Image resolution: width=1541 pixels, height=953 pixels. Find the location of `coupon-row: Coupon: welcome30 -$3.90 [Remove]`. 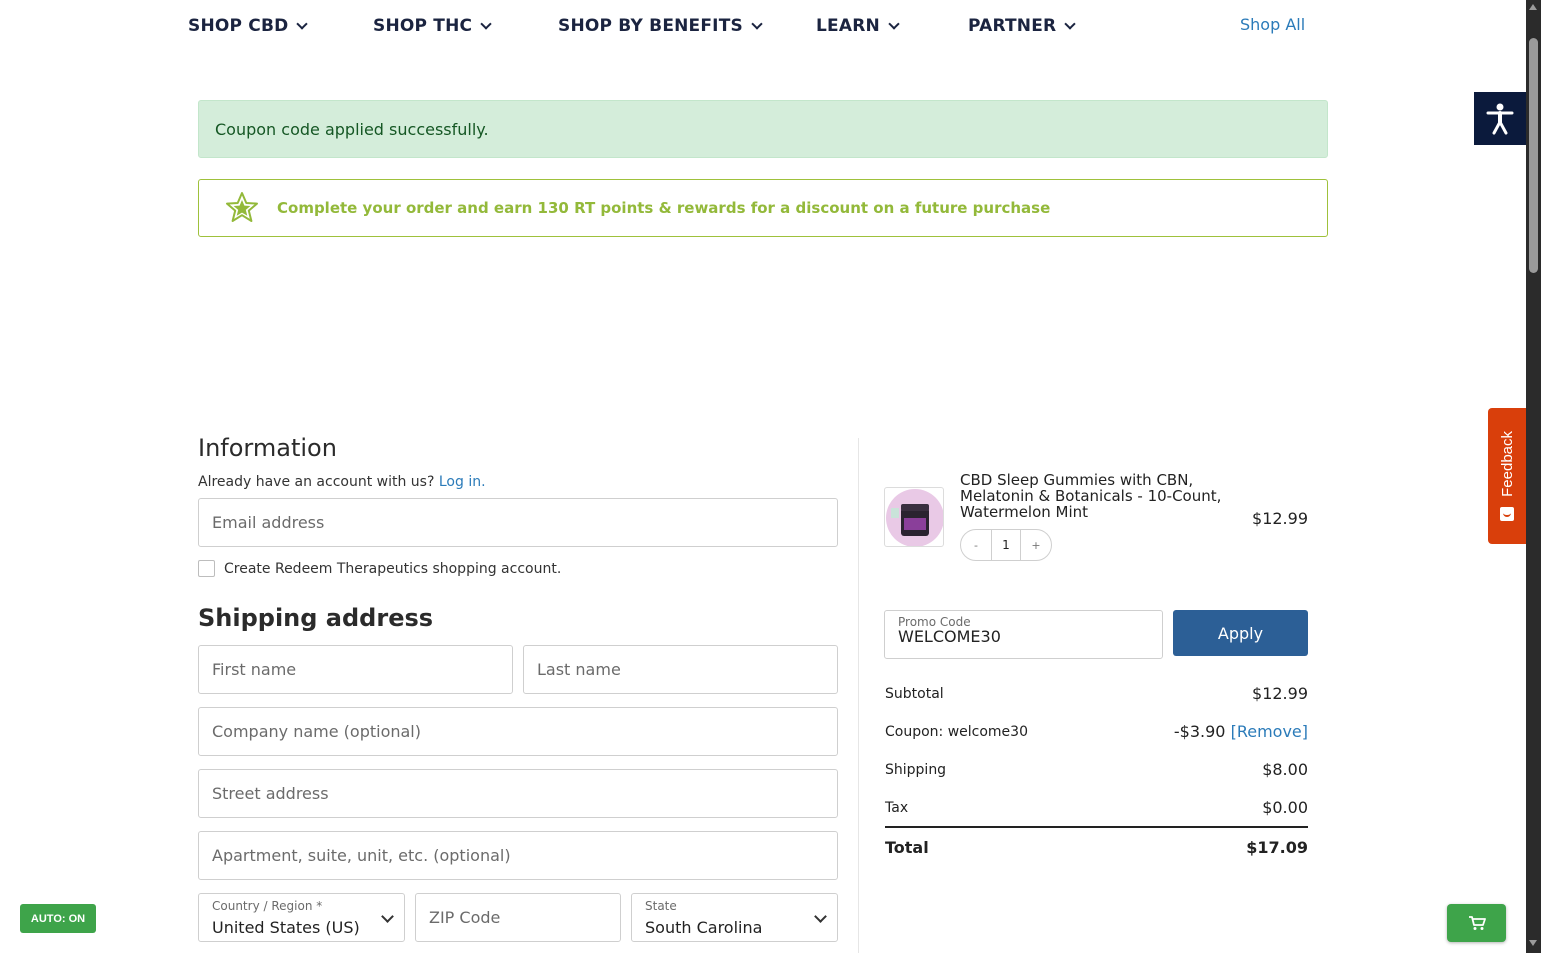

coupon-row: Coupon: welcome30 -$3.90 [Remove] is located at coordinates (1096, 731).